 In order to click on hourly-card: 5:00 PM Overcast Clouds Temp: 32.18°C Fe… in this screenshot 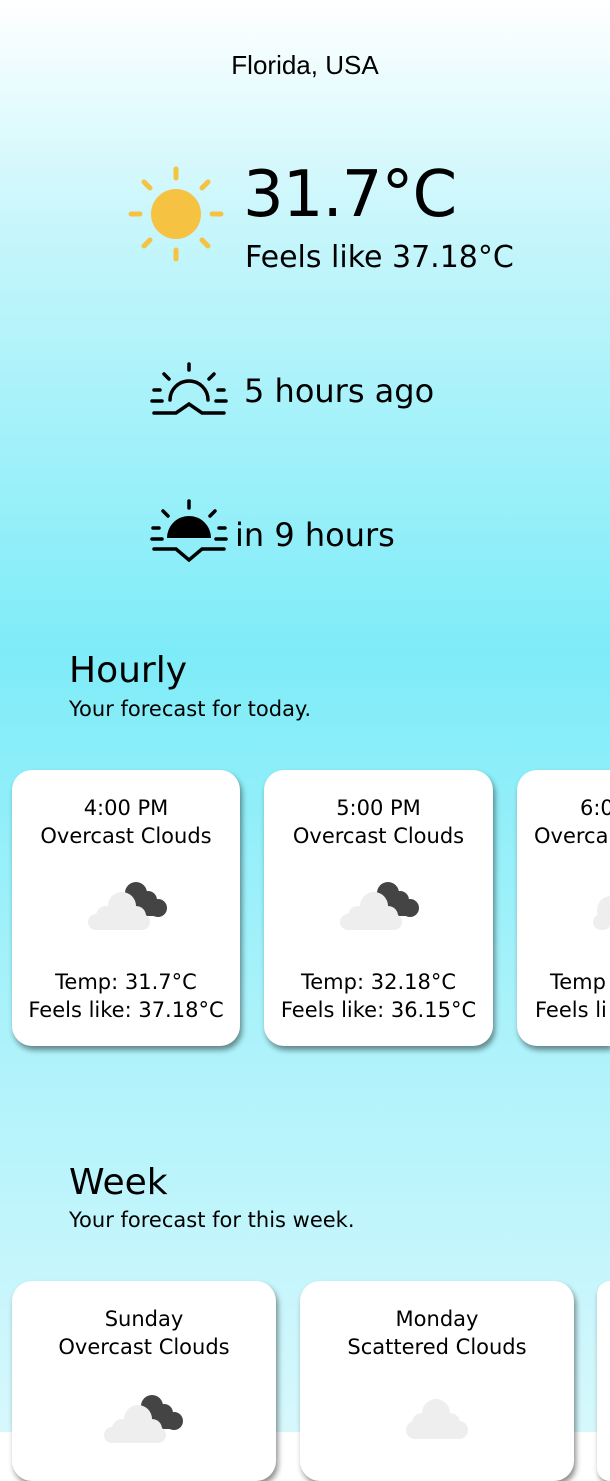, I will do `click(378, 908)`.